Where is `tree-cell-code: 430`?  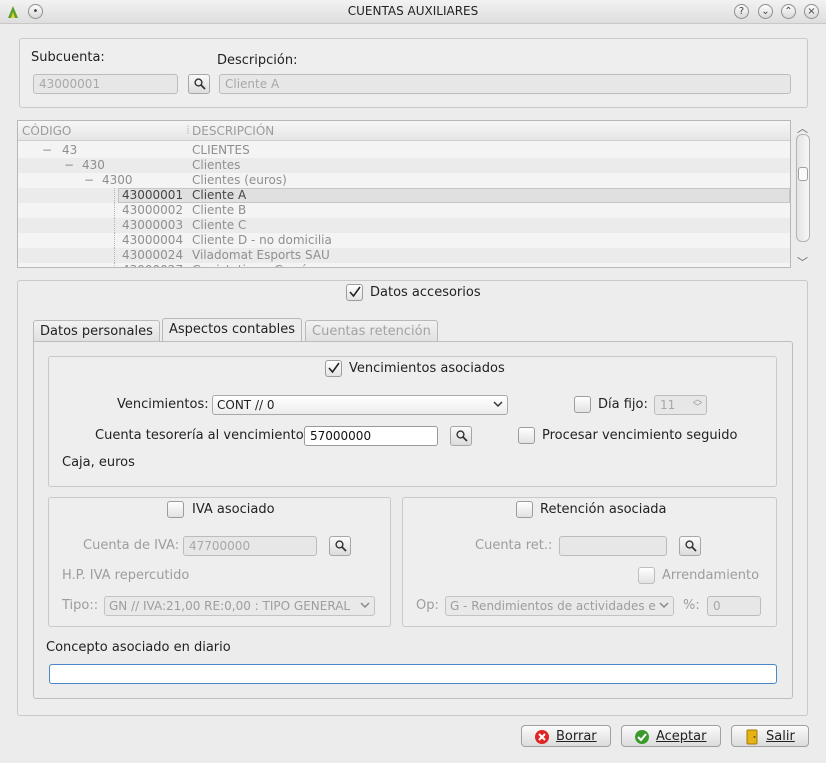
tree-cell-code: 430 is located at coordinates (93, 165).